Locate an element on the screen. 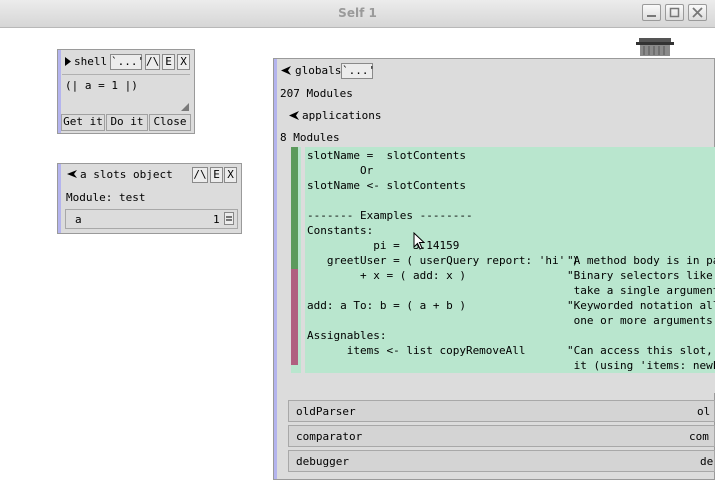 This screenshot has height=480, width=715. shell-evaluator-button: E is located at coordinates (168, 62).